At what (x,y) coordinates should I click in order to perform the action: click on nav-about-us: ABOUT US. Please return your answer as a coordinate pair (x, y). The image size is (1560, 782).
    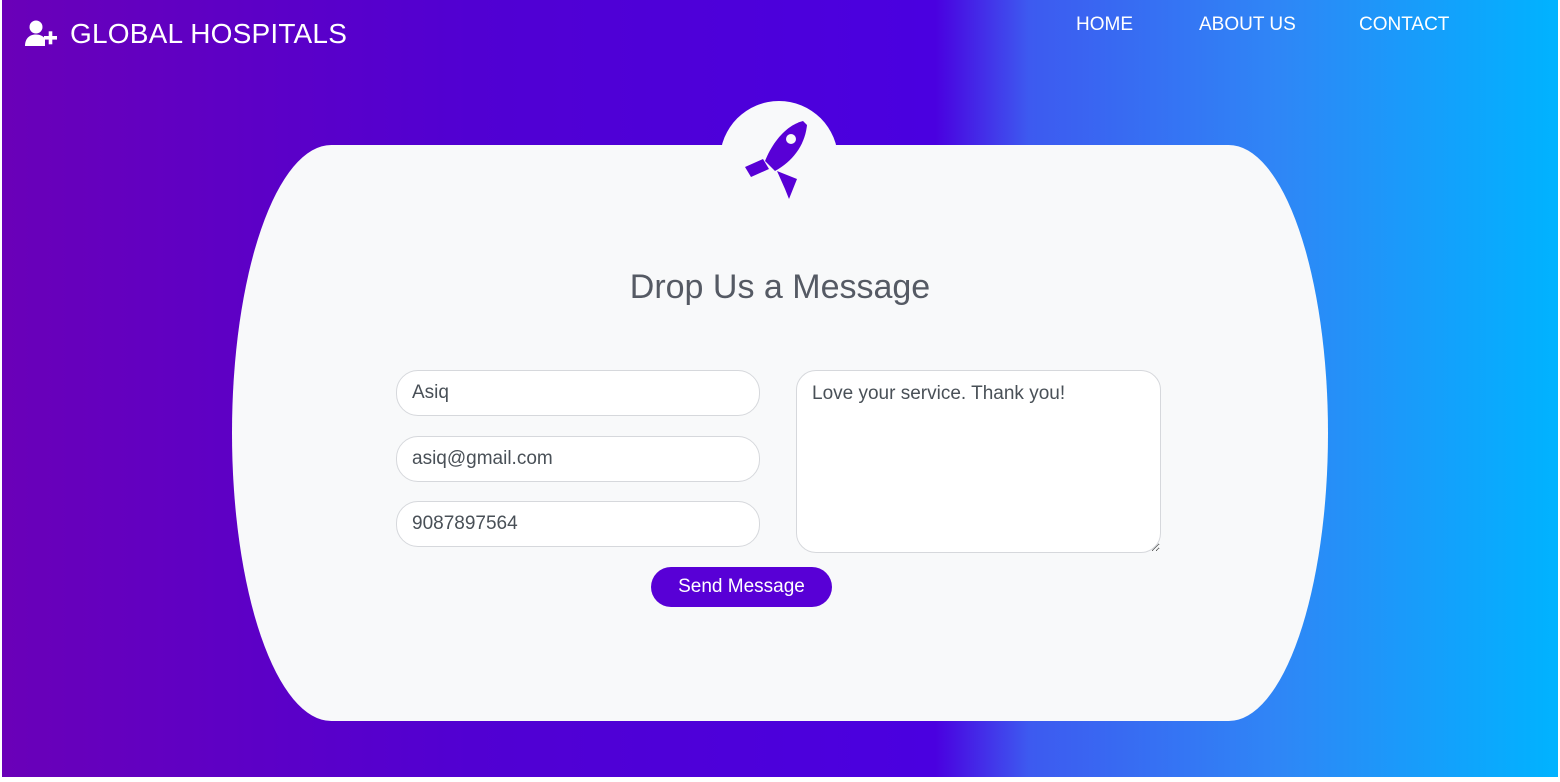
    Looking at the image, I should click on (1247, 28).